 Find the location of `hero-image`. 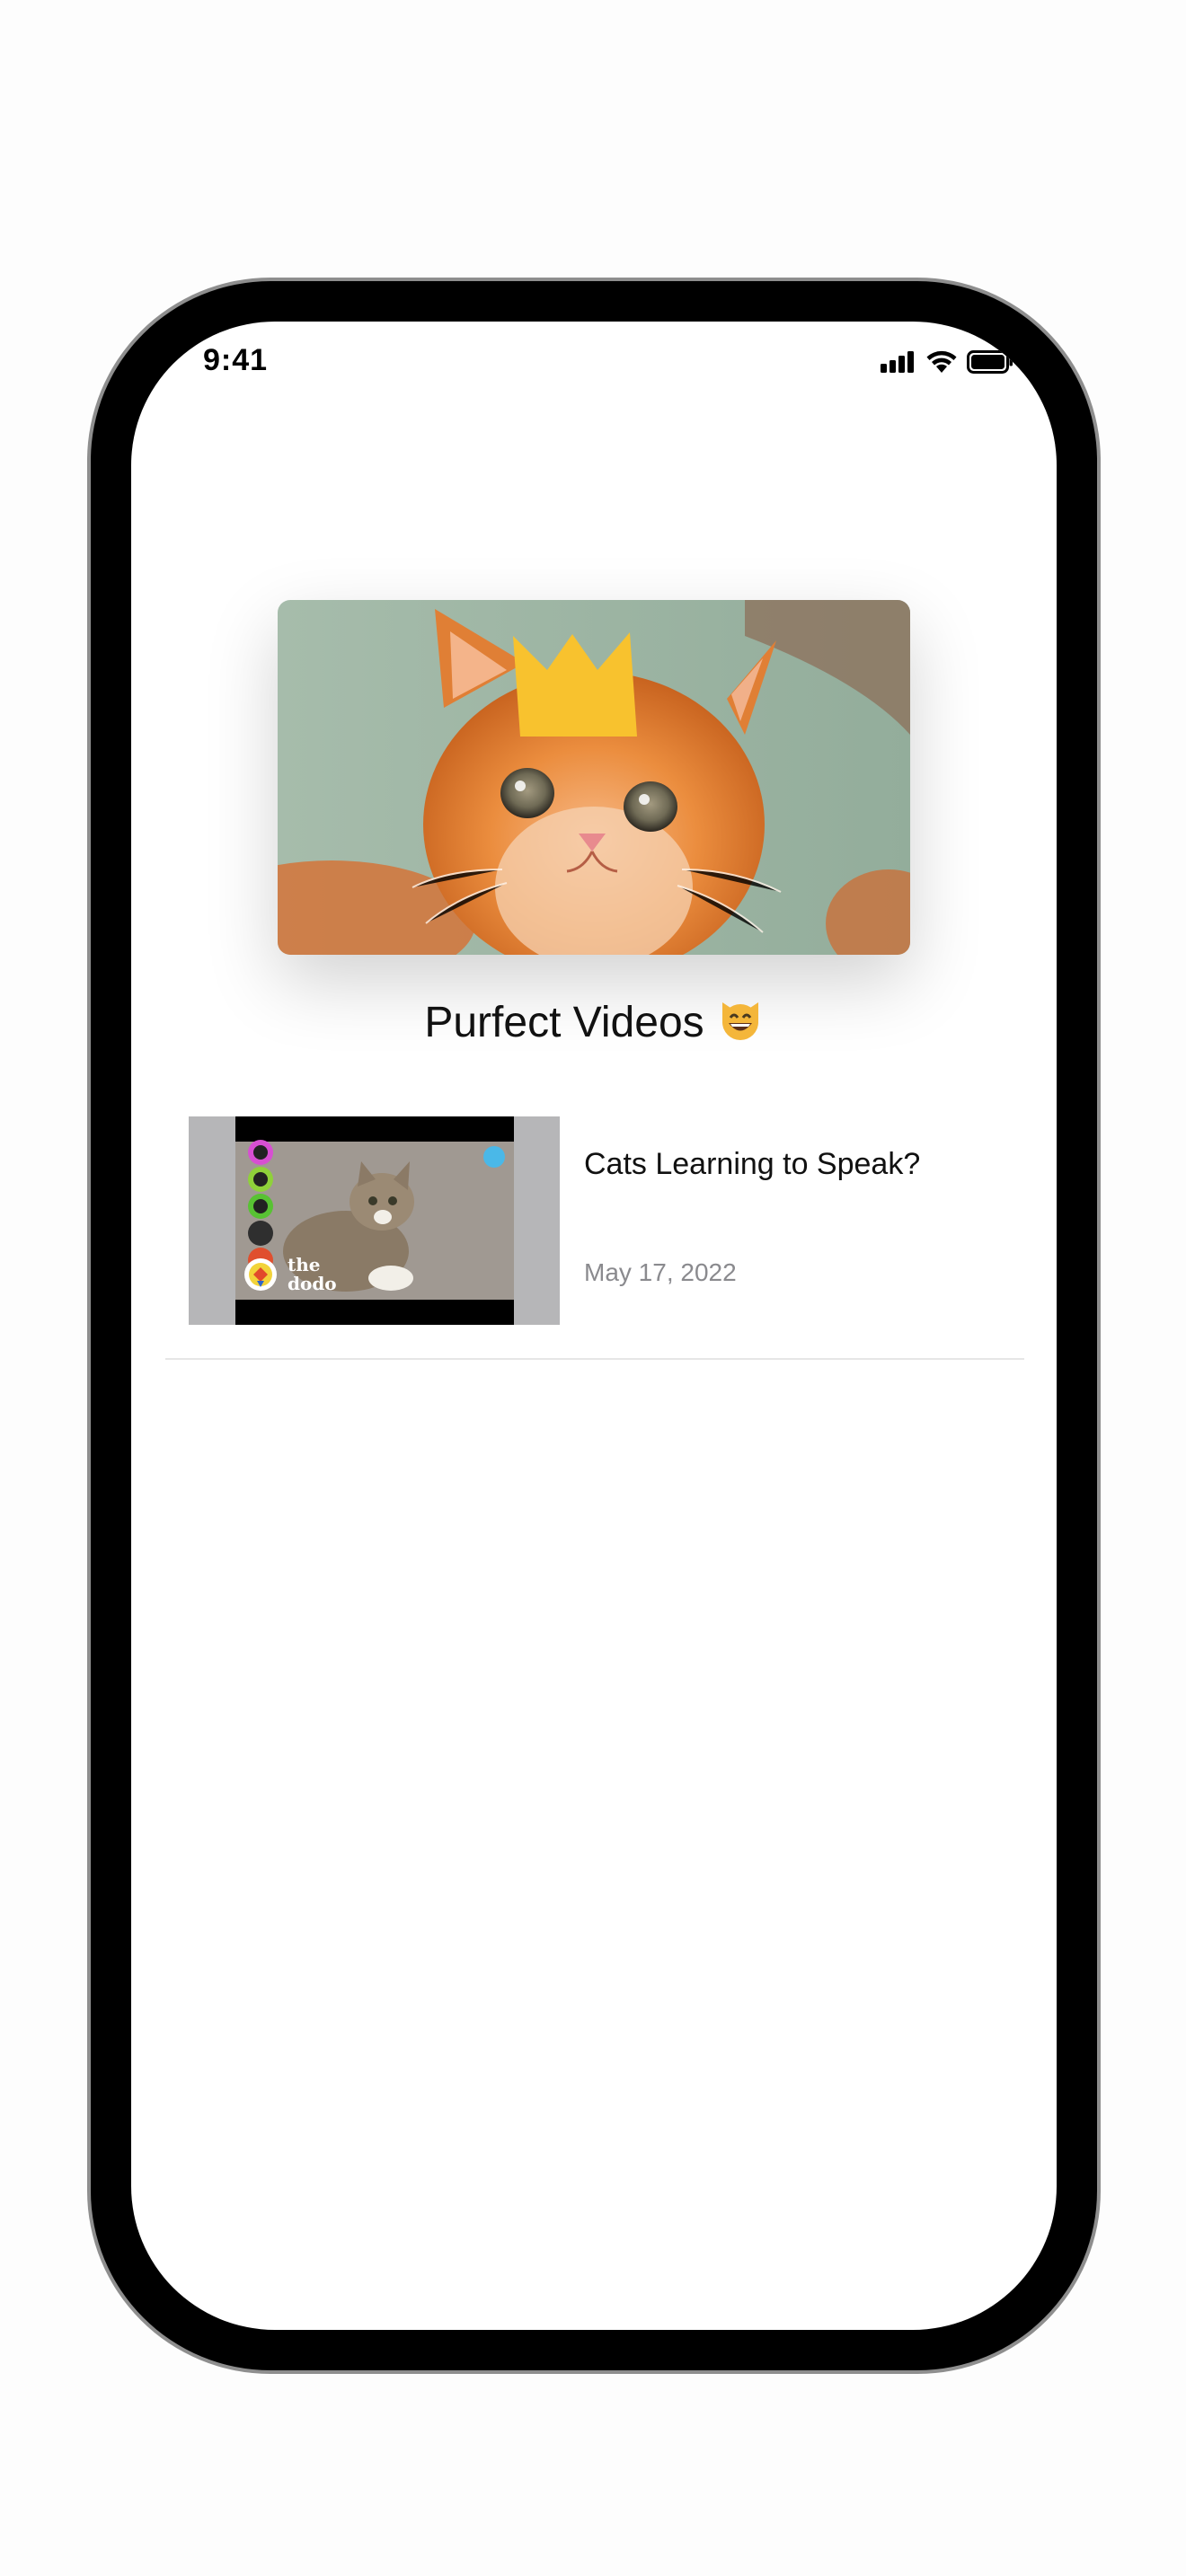

hero-image is located at coordinates (594, 777).